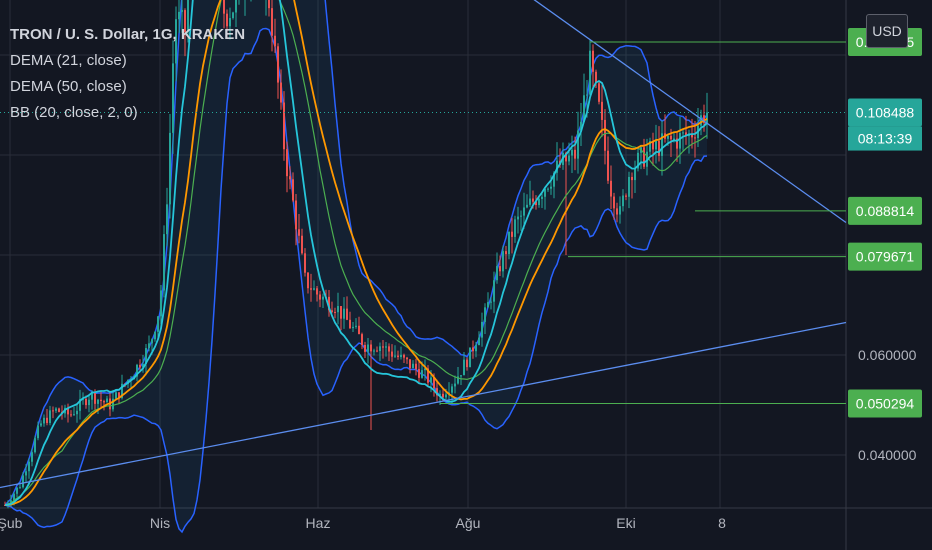 This screenshot has height=550, width=932. What do you see at coordinates (885, 257) in the screenshot?
I see `price-label-text: 0.079671` at bounding box center [885, 257].